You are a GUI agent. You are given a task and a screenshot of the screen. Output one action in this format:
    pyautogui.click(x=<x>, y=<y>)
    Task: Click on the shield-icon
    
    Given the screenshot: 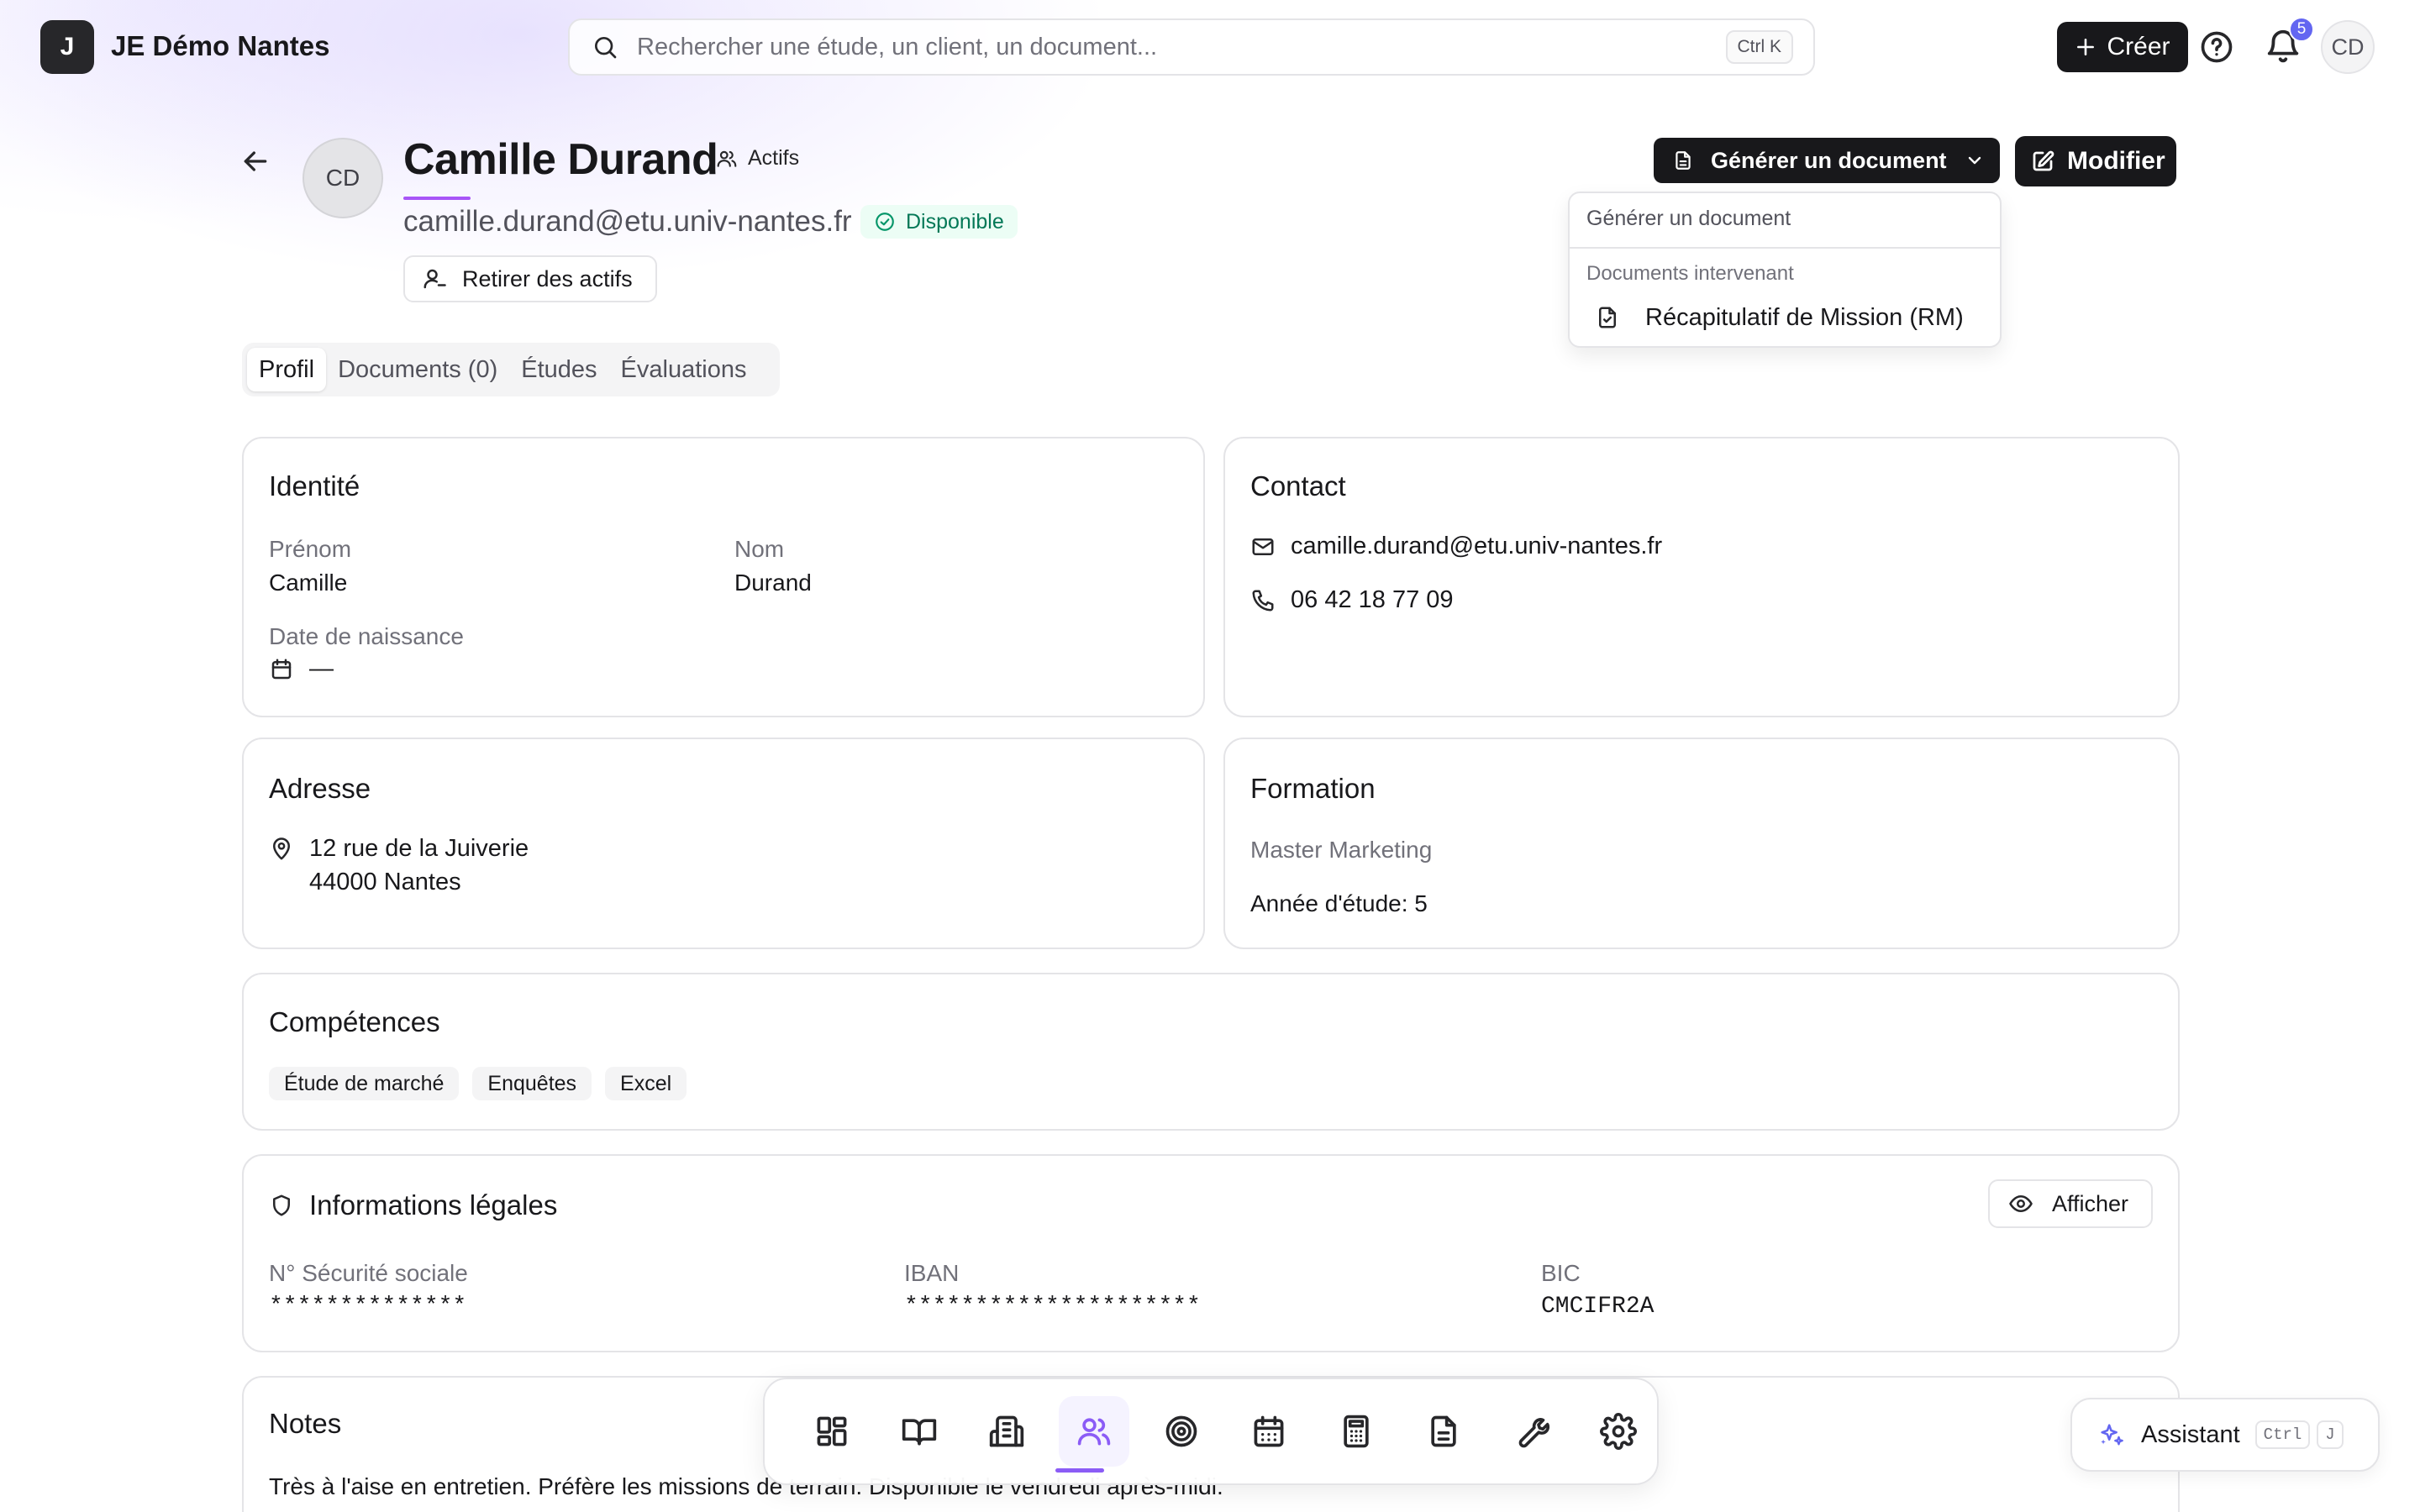 What is the action you would take?
    pyautogui.click(x=281, y=1205)
    